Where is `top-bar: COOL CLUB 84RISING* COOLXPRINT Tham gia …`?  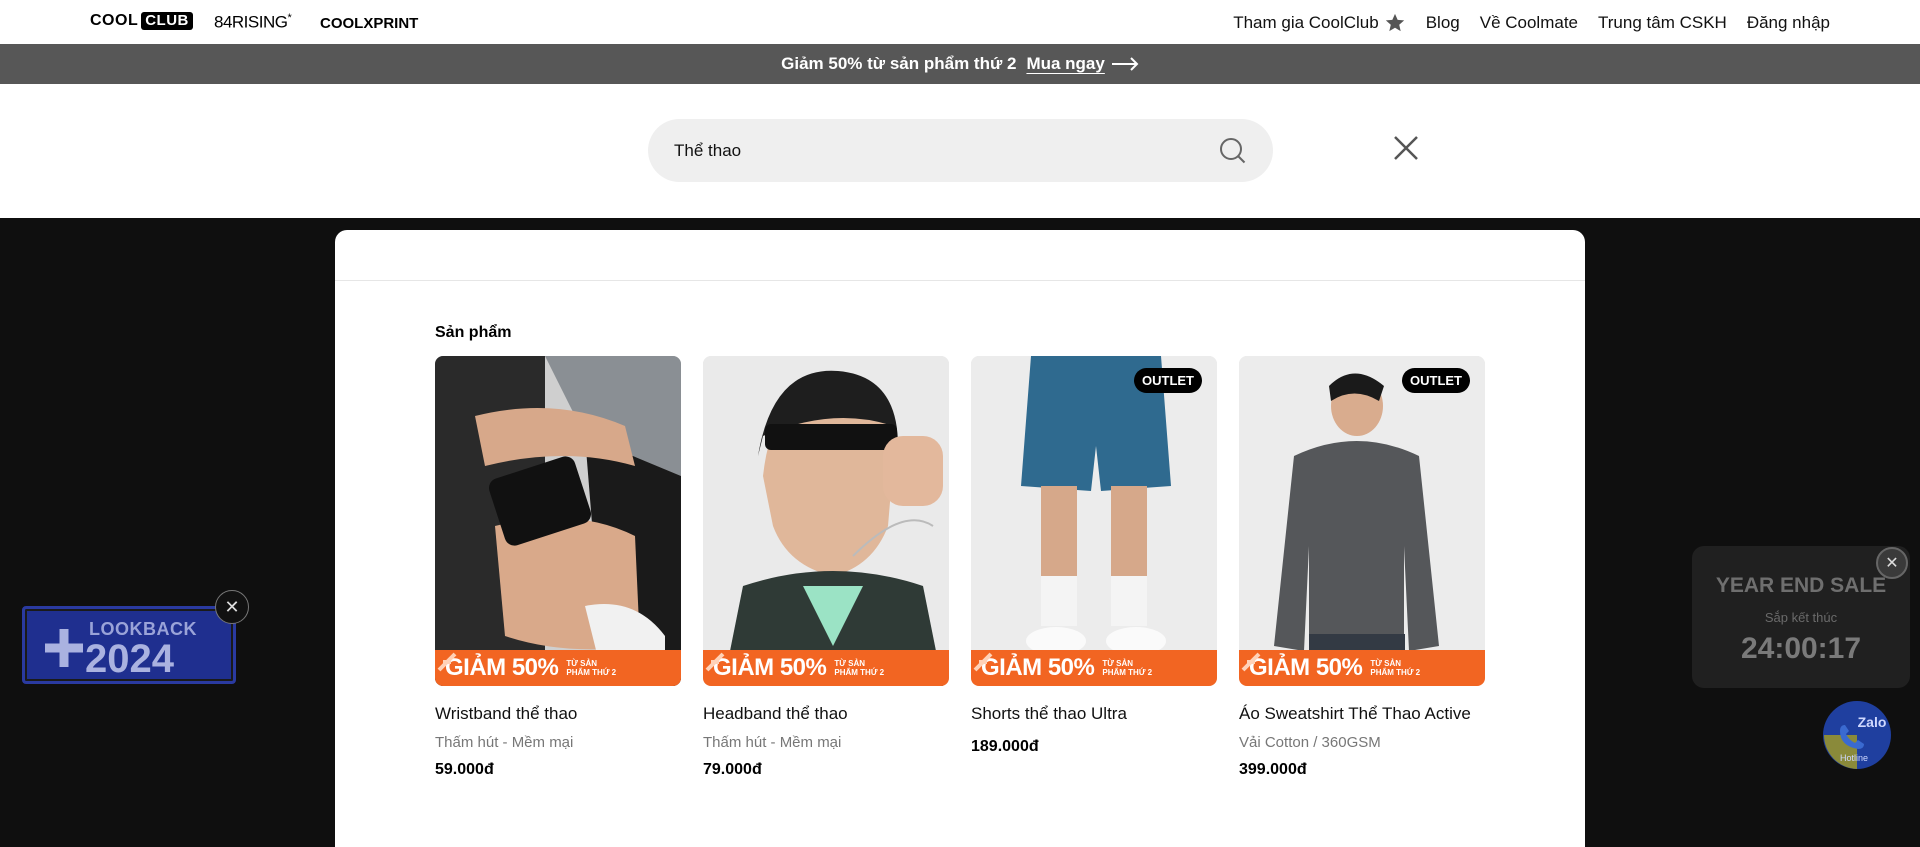
top-bar: COOL CLUB 84RISING* COOLXPRINT Tham gia … is located at coordinates (960, 22).